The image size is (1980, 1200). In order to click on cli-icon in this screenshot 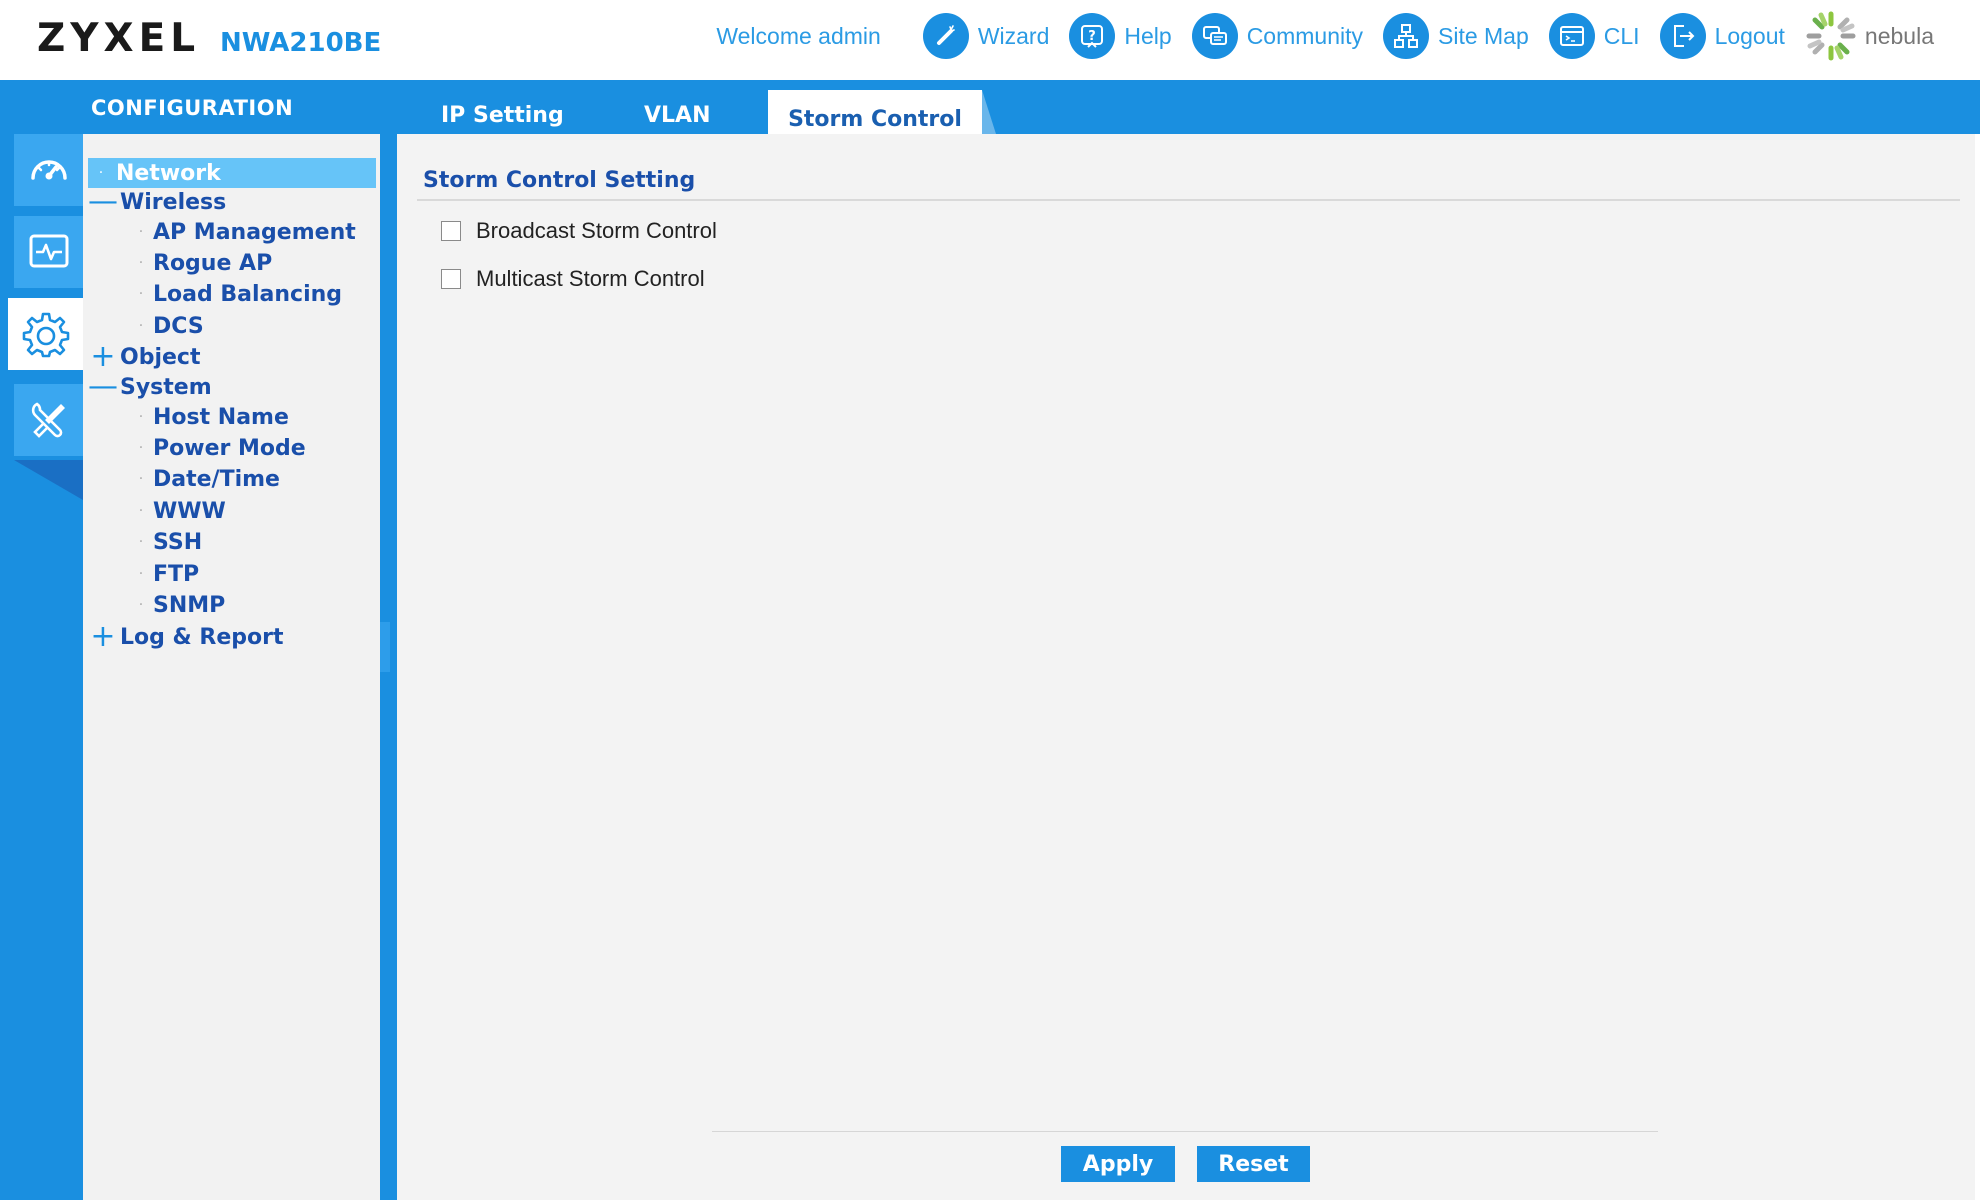, I will do `click(1571, 36)`.